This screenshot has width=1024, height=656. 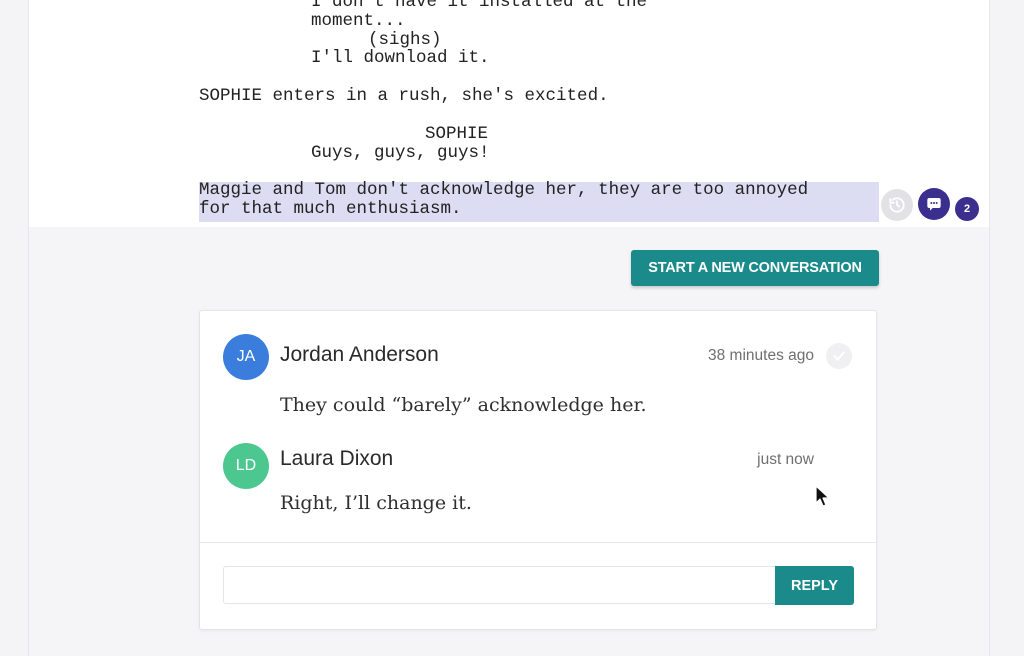 What do you see at coordinates (404, 96) in the screenshot?
I see `action-line: SOPHIE enters in a rush, she's excited.` at bounding box center [404, 96].